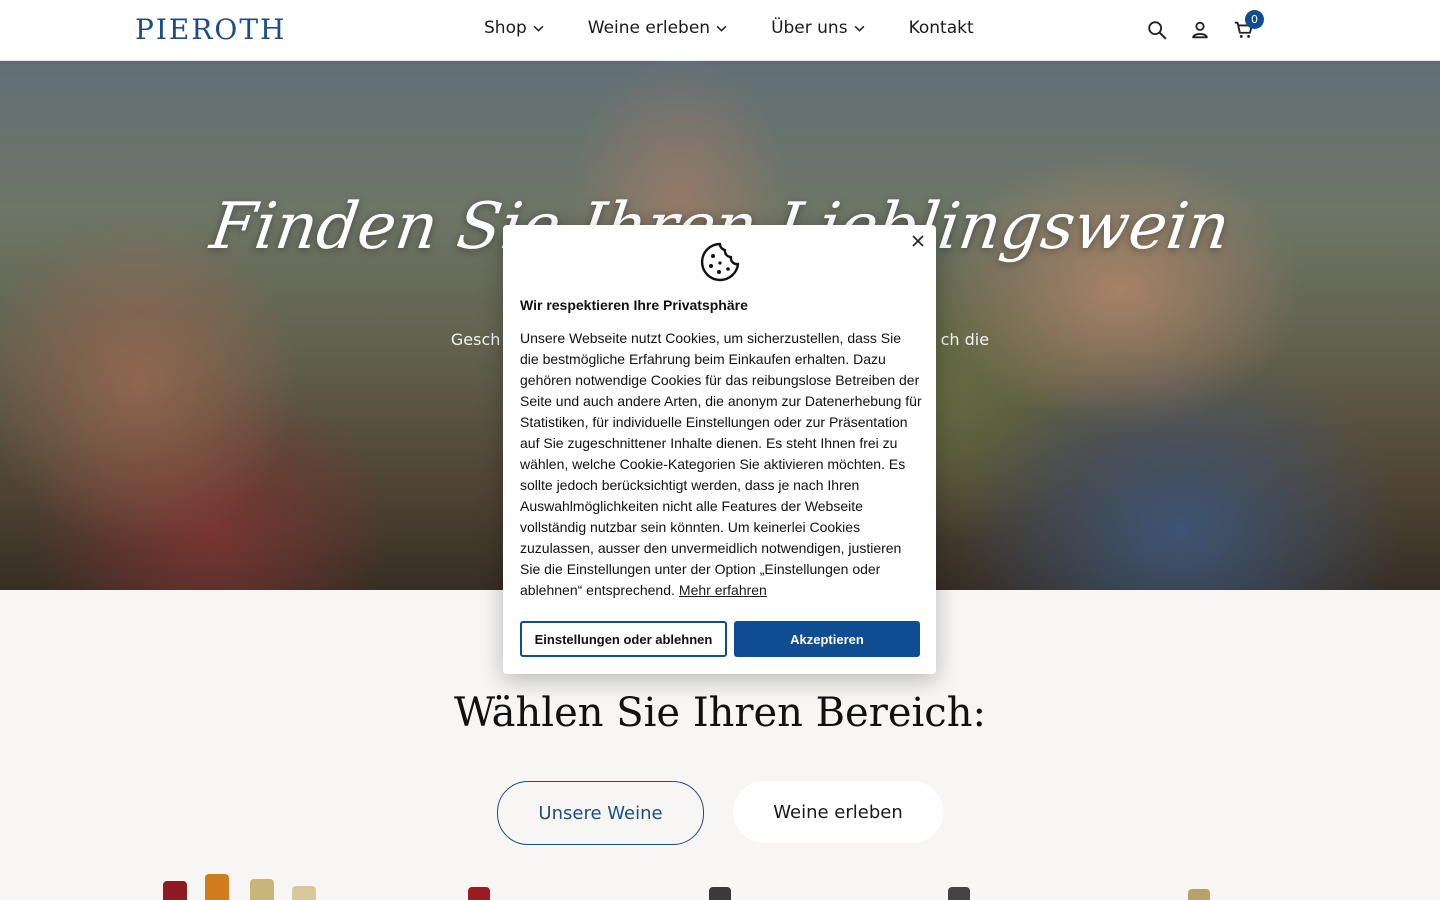  I want to click on close-icon, so click(918, 241).